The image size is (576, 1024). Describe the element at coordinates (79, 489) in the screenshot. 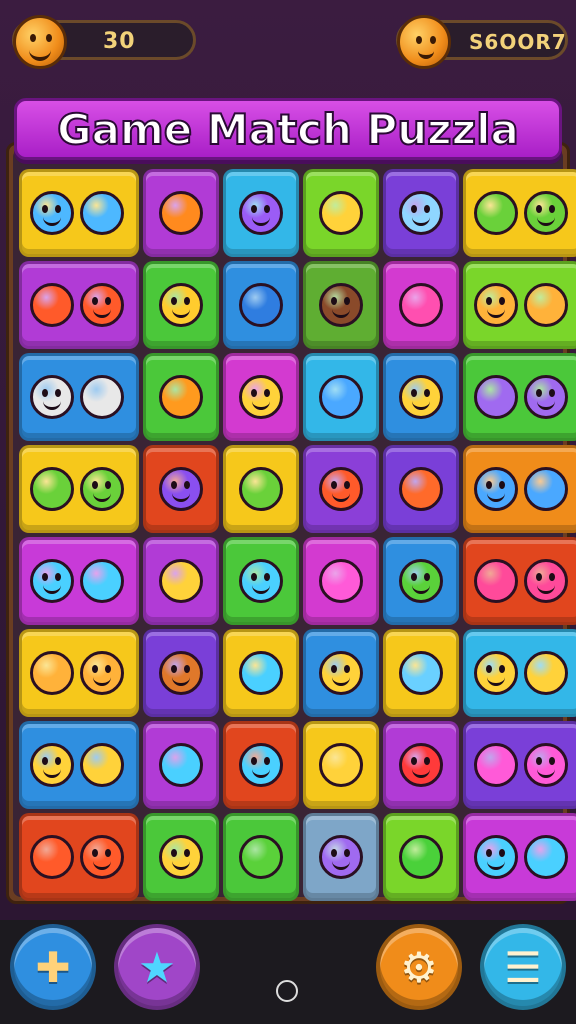

I see `tile-r4-c1` at that location.